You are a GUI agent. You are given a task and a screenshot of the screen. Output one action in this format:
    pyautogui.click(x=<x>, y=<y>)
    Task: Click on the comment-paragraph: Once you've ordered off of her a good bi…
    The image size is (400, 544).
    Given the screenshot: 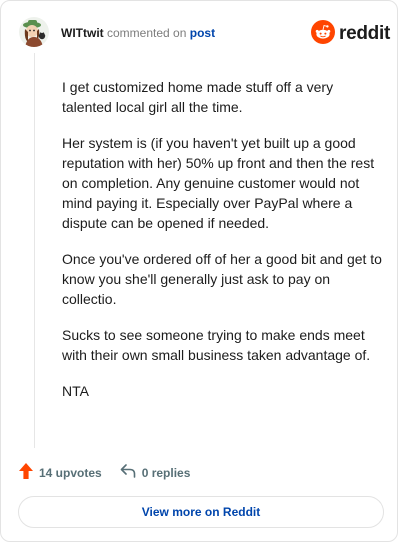 What is the action you would take?
    pyautogui.click(x=222, y=279)
    